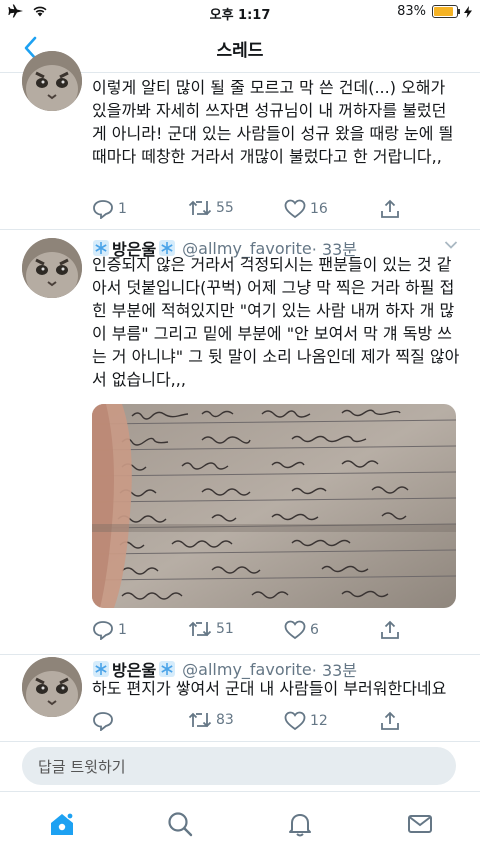 The width and height of the screenshot is (480, 854). I want to click on like-button: 16, so click(306, 209).